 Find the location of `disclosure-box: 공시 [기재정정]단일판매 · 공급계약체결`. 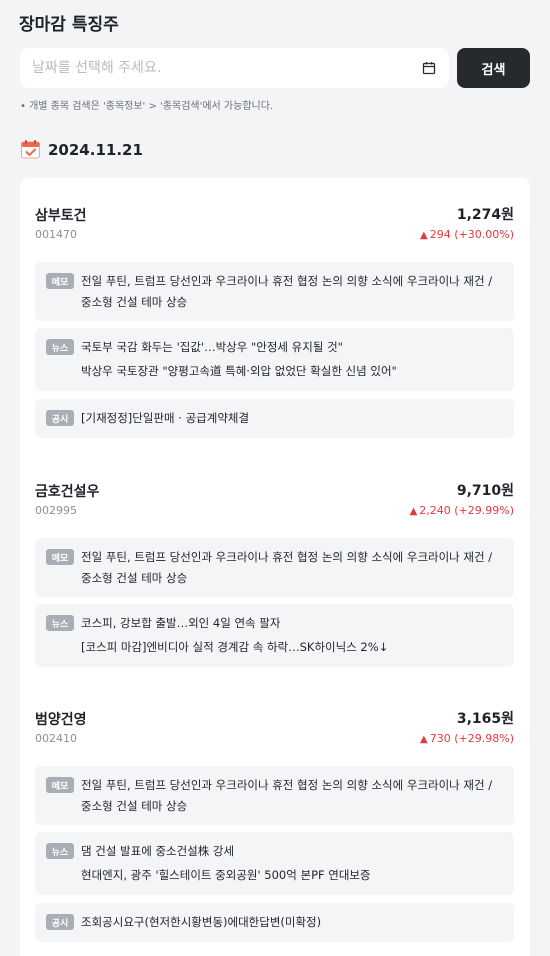

disclosure-box: 공시 [기재정정]단일판매 · 공급계약체결 is located at coordinates (274, 418).